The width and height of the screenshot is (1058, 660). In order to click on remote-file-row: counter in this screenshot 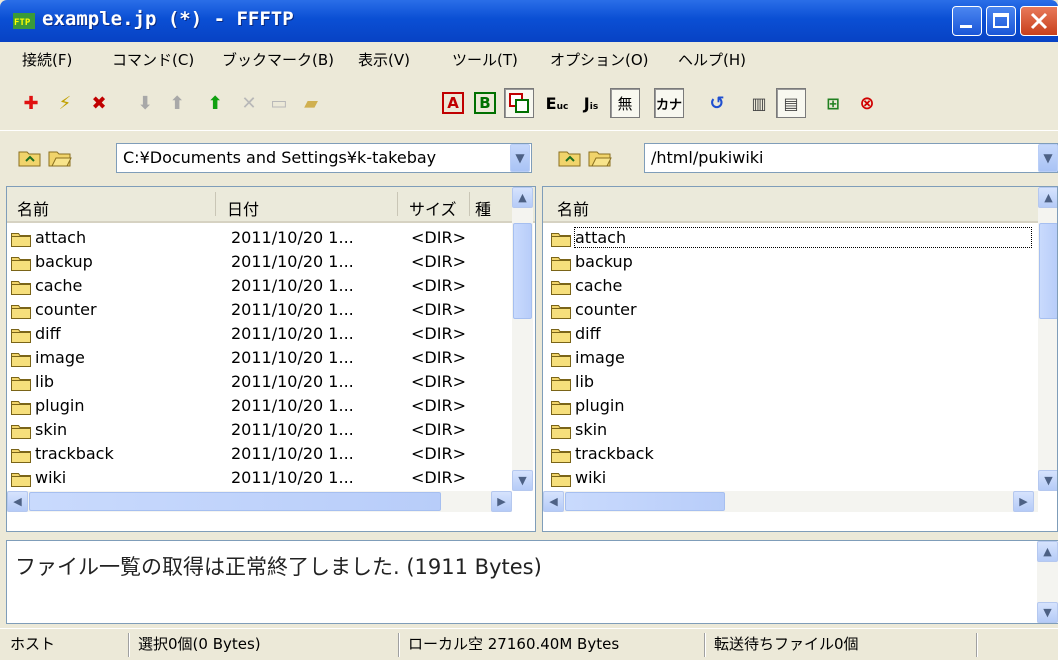, I will do `click(791, 312)`.